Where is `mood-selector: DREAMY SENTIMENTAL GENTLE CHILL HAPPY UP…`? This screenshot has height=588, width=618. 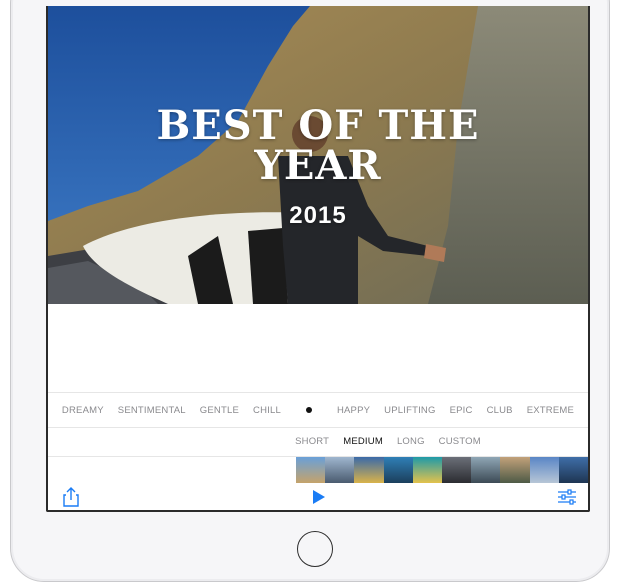 mood-selector: DREAMY SENTIMENTAL GENTLE CHILL HAPPY UP… is located at coordinates (318, 410).